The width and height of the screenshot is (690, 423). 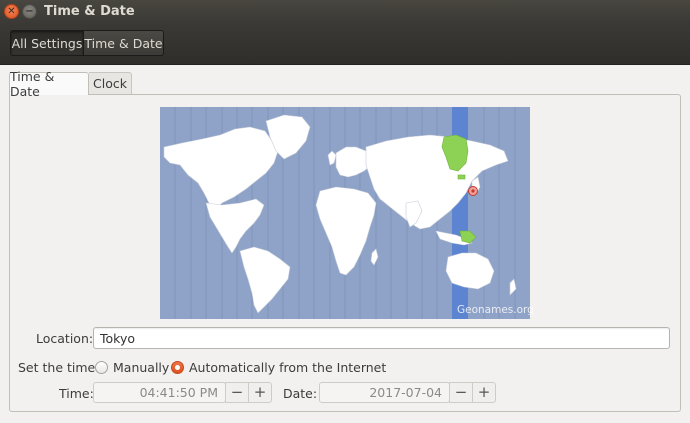 I want to click on tab-time-date: Time & Date, so click(x=49, y=84).